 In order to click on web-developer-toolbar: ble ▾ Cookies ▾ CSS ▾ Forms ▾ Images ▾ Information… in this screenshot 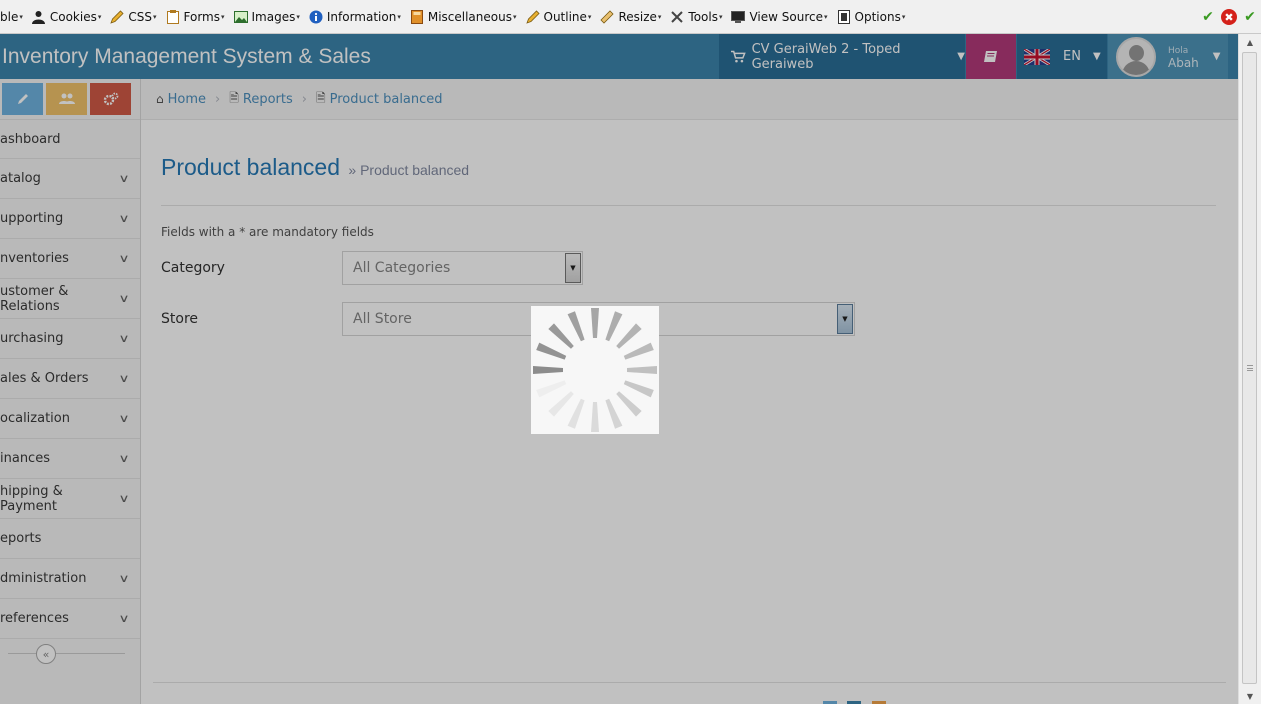, I will do `click(630, 17)`.